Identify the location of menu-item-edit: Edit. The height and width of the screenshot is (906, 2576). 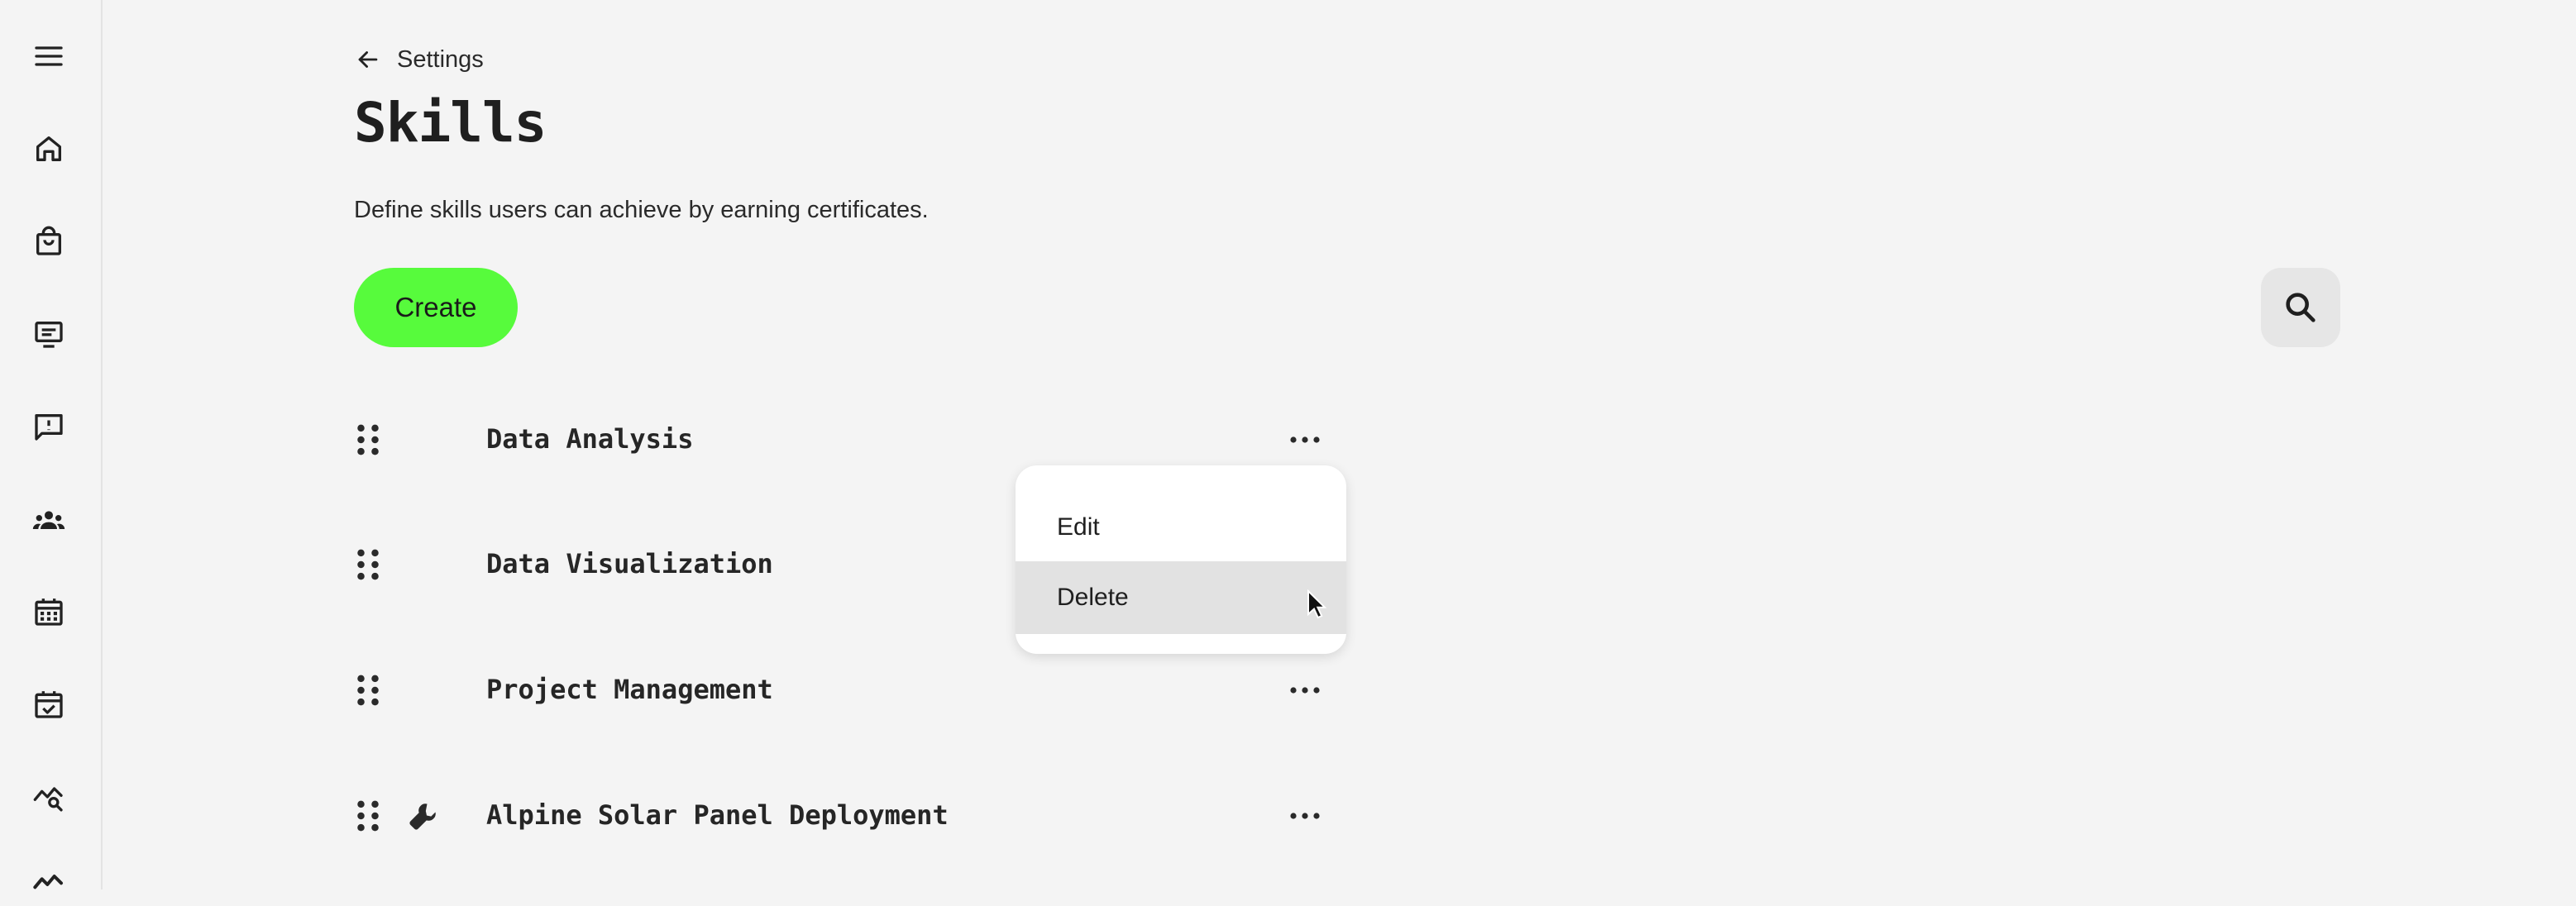
(1181, 527).